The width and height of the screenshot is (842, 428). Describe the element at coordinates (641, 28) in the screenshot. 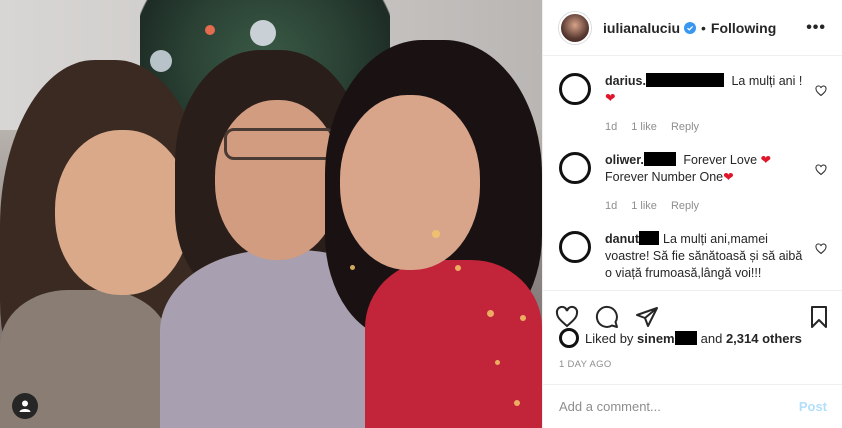

I see `author-username: iulianaluciu` at that location.